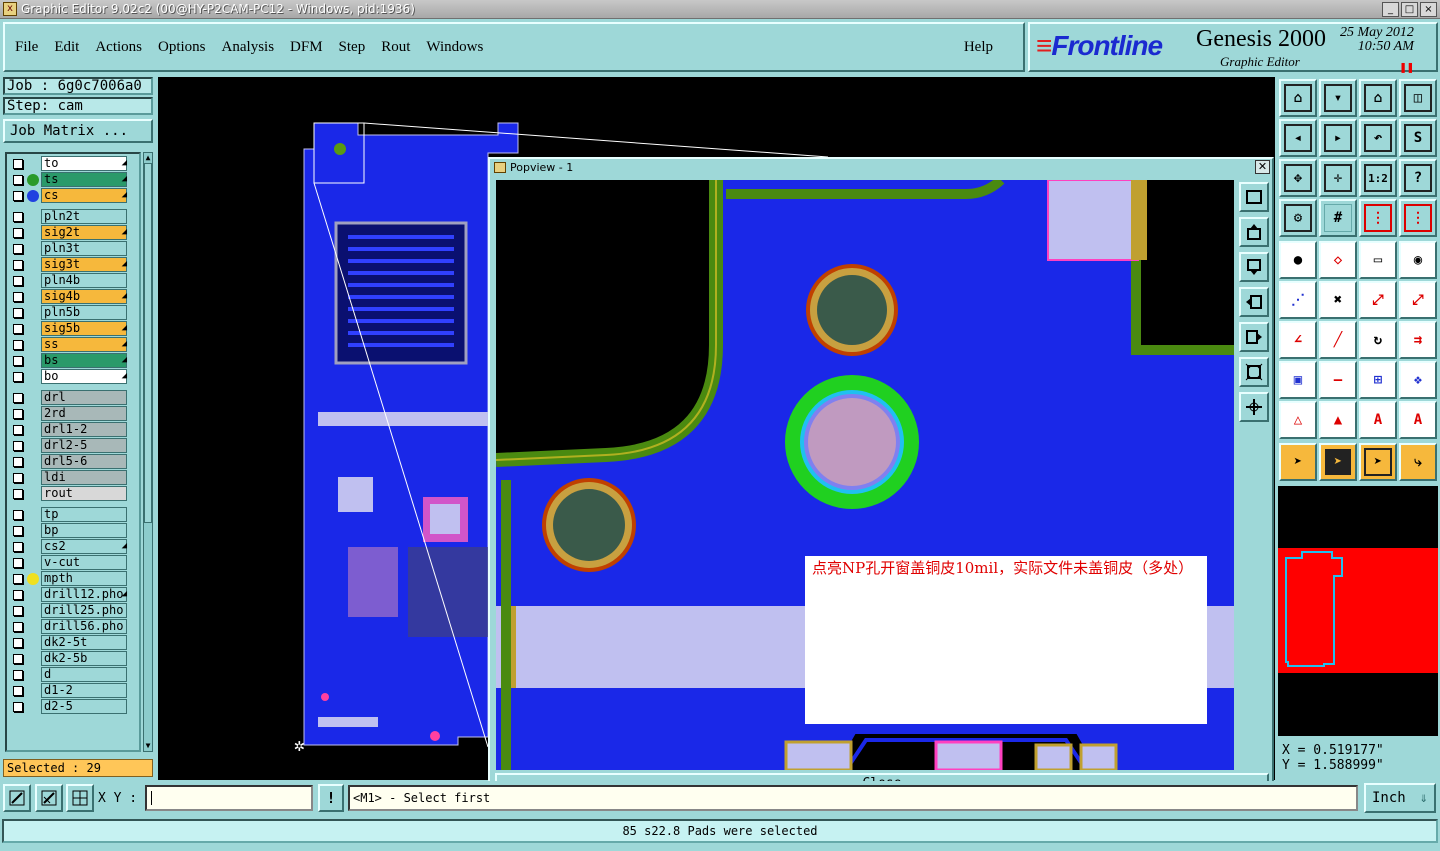 This screenshot has height=851, width=1440. What do you see at coordinates (84, 658) in the screenshot?
I see `layer-name: dk2-5b` at bounding box center [84, 658].